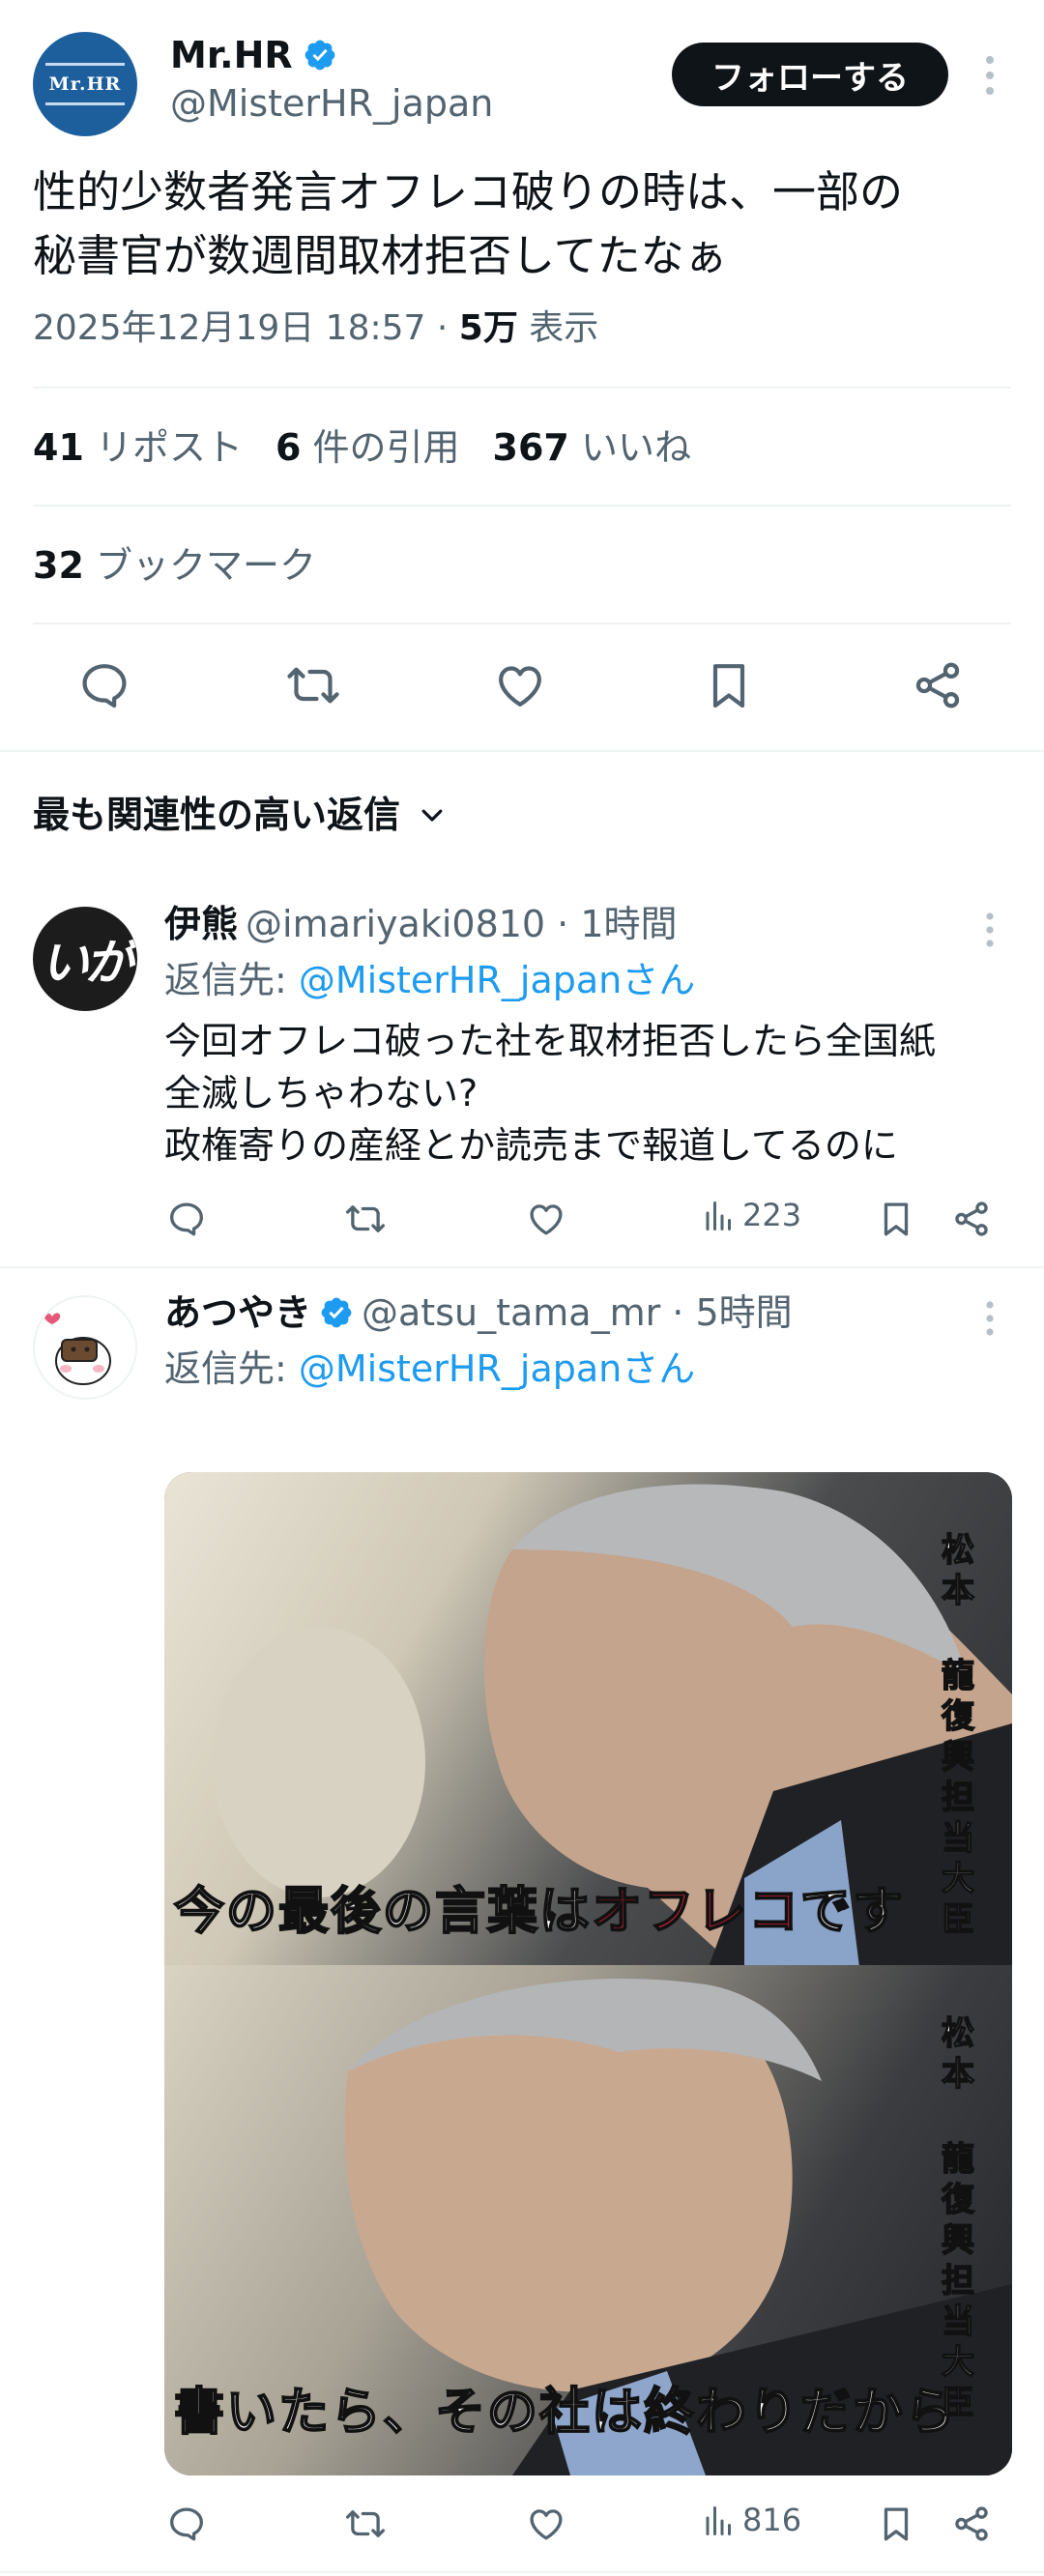  Describe the element at coordinates (522, 1220) in the screenshot. I see `reply-action-bar: 223` at that location.